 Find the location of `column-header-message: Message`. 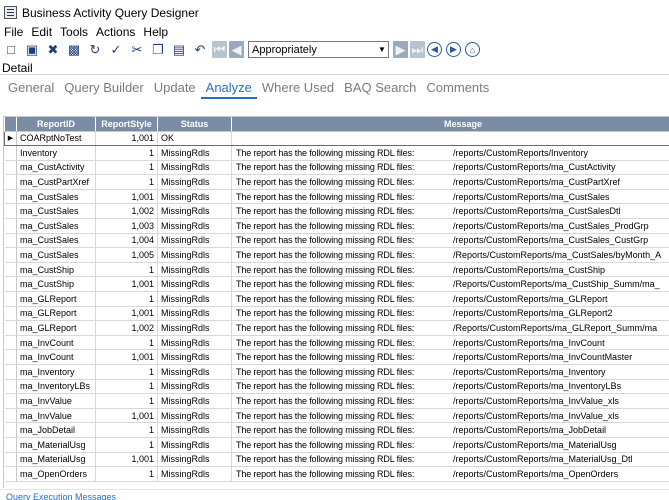

column-header-message: Message is located at coordinates (450, 124).